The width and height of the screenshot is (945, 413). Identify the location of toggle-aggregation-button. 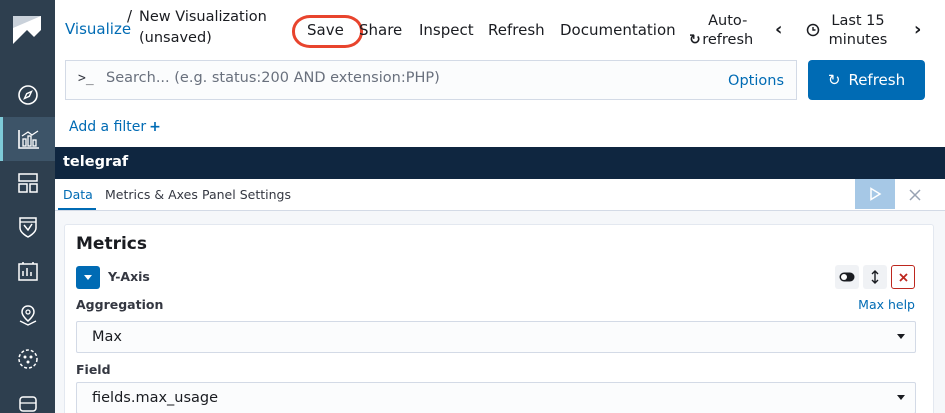
(847, 277).